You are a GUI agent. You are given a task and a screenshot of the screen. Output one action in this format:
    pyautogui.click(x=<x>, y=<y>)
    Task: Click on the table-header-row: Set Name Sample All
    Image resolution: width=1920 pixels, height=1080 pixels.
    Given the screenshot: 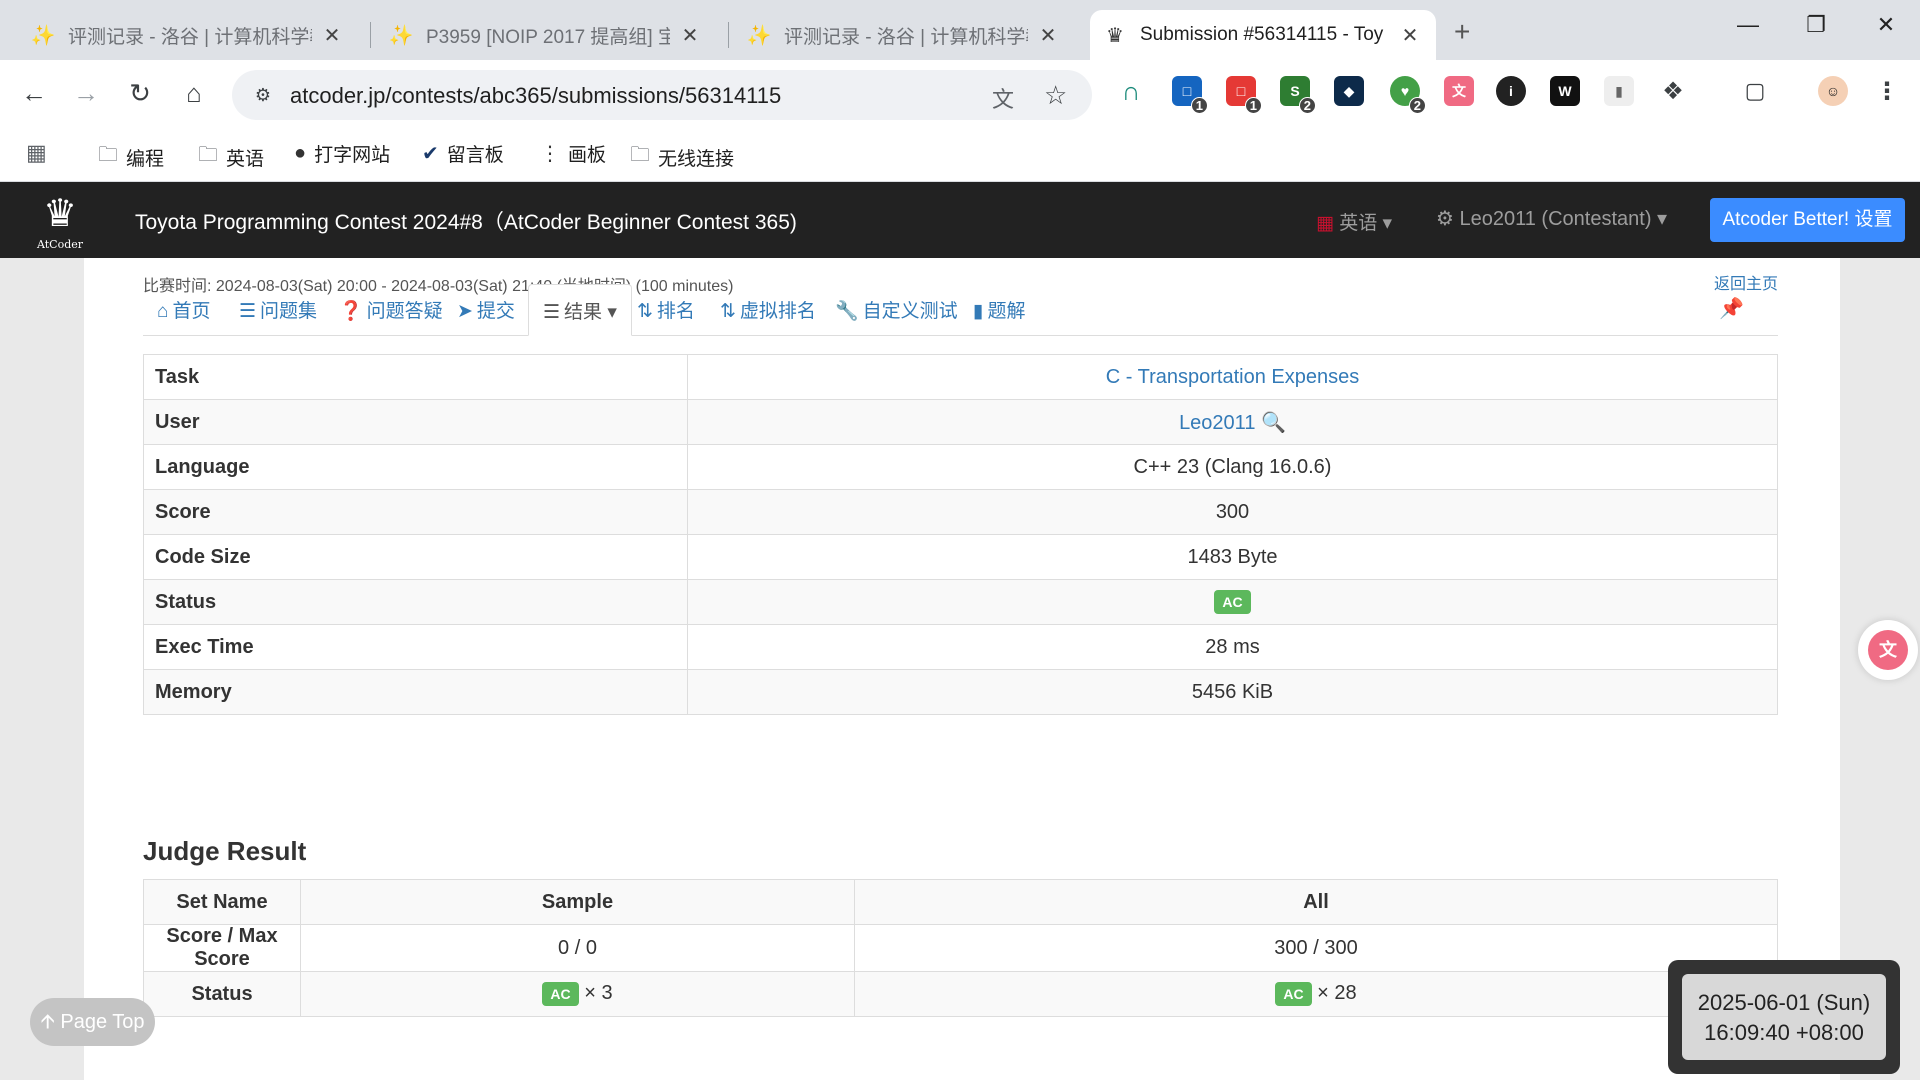 What is the action you would take?
    pyautogui.click(x=960, y=902)
    